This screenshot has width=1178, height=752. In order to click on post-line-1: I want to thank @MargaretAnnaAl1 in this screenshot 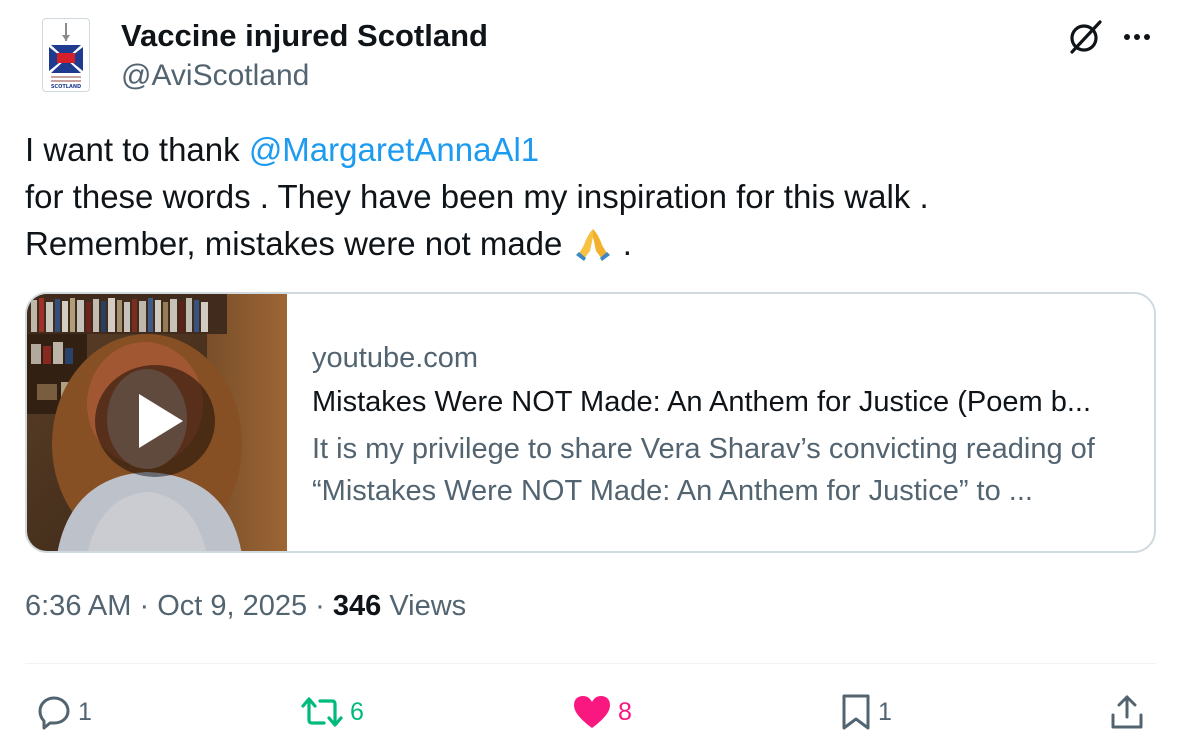, I will do `click(590, 149)`.